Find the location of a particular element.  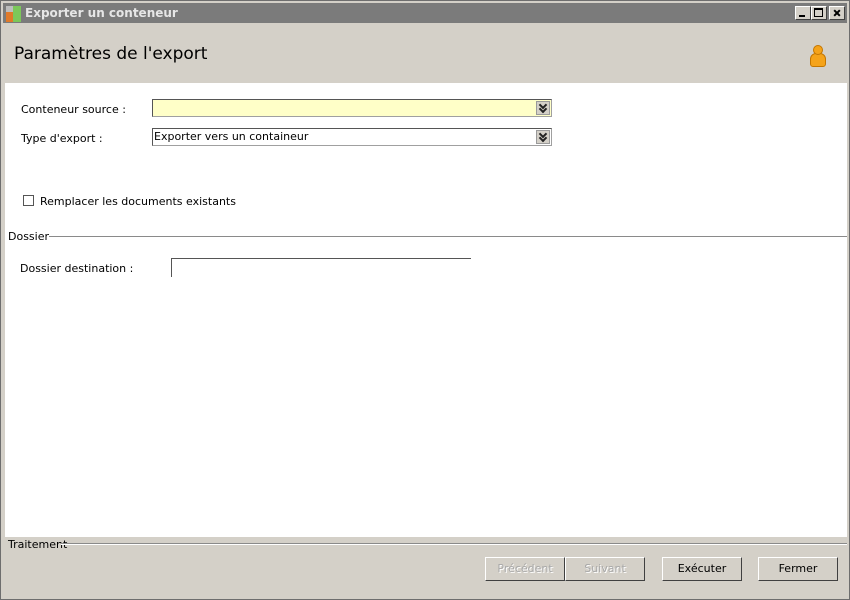

processing-group-divider is located at coordinates (454, 544).